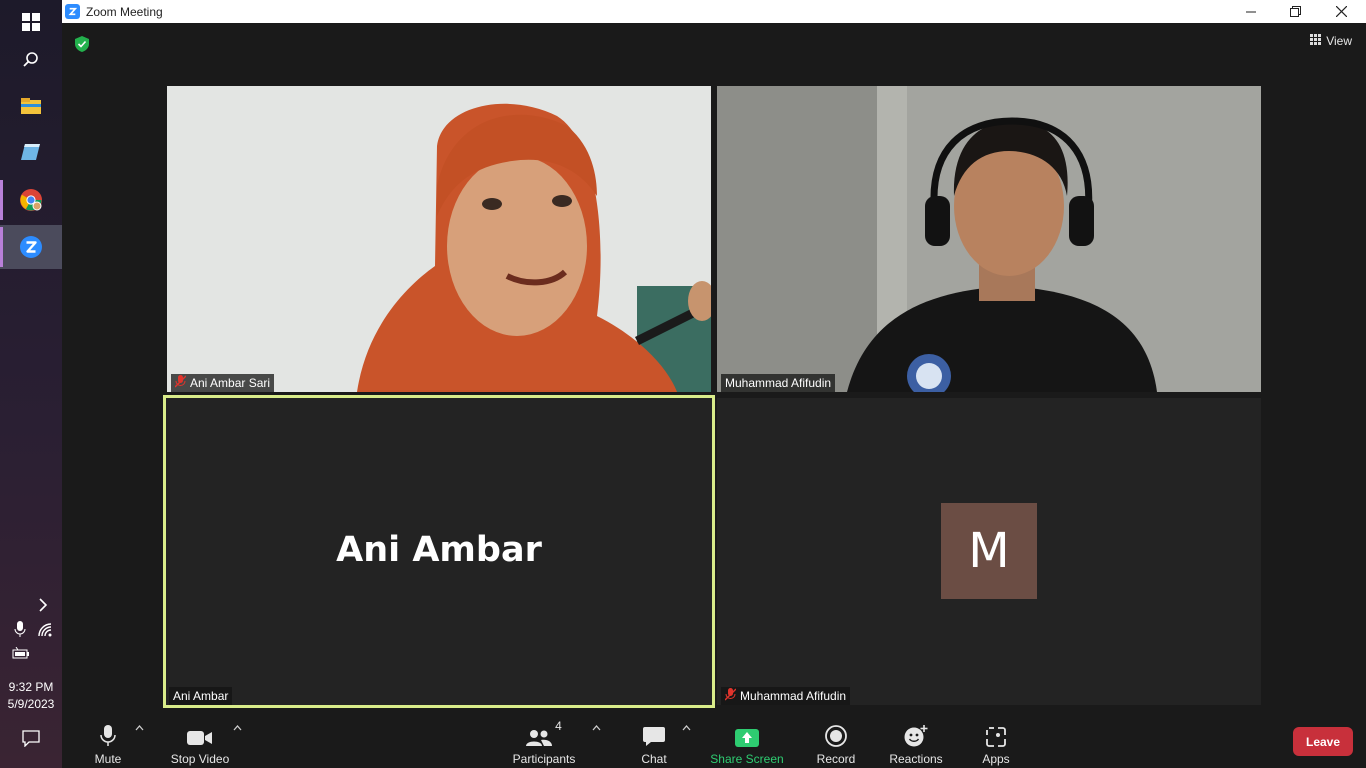 This screenshot has width=1366, height=768. What do you see at coordinates (1316, 41) in the screenshot?
I see `grid-view-icon` at bounding box center [1316, 41].